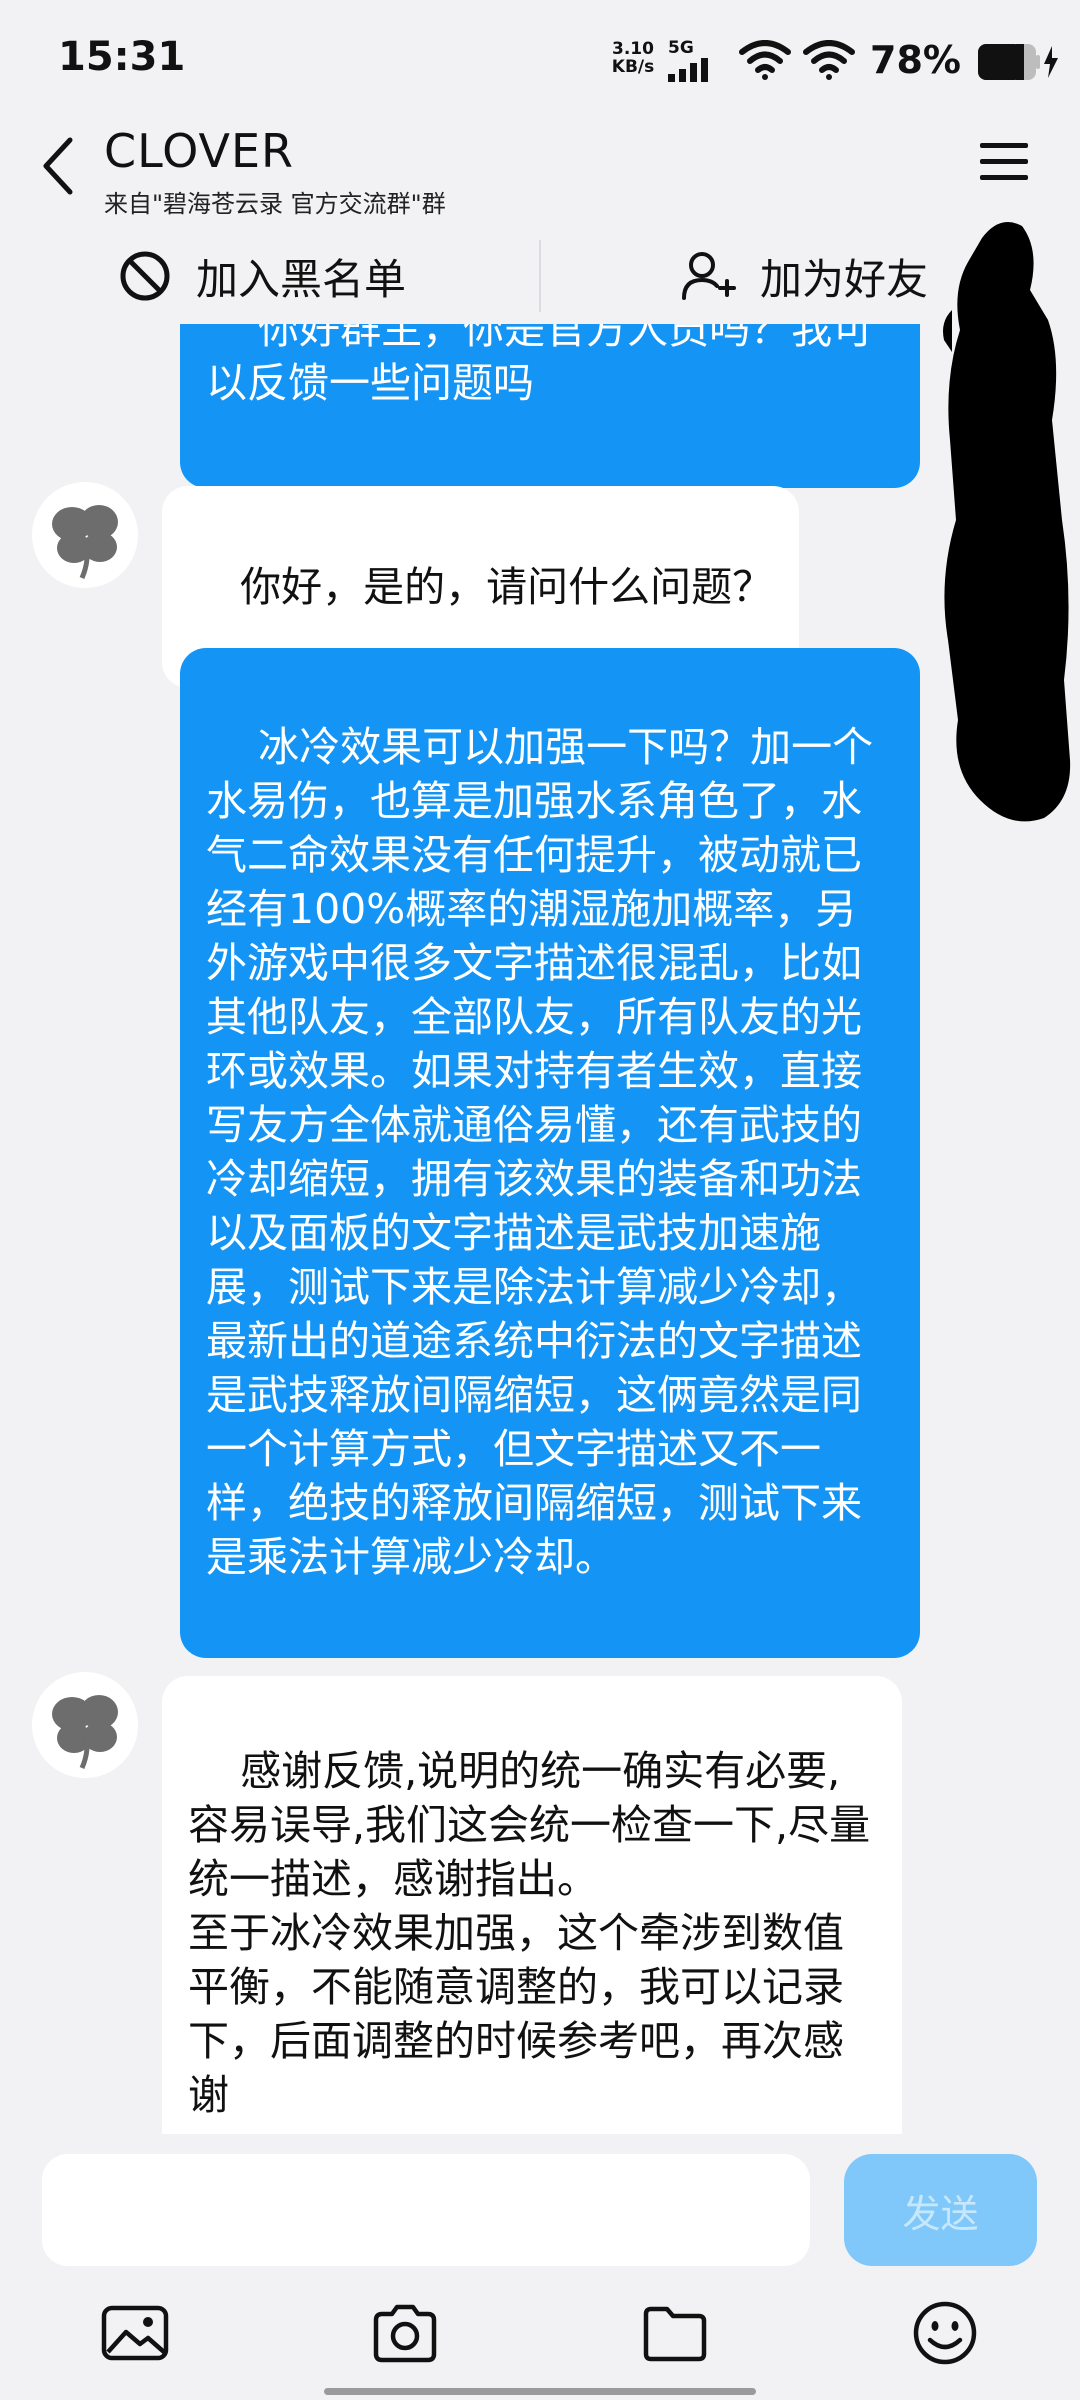 The image size is (1080, 2400). What do you see at coordinates (58, 166) in the screenshot?
I see `back-arrow-icon` at bounding box center [58, 166].